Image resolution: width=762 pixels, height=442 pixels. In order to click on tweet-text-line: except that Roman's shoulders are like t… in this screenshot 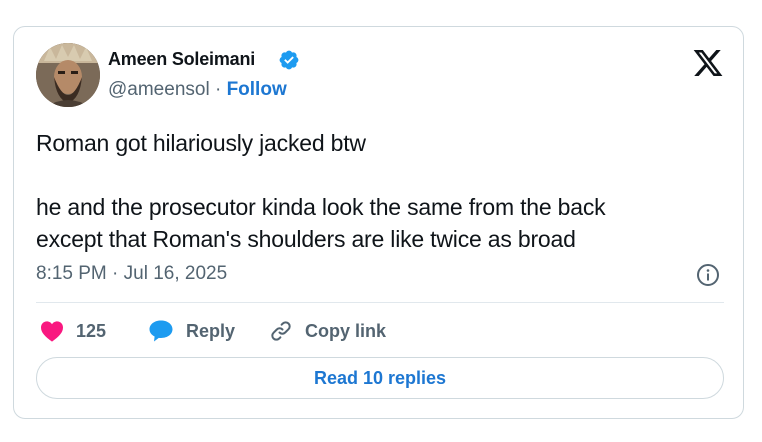, I will do `click(306, 239)`.